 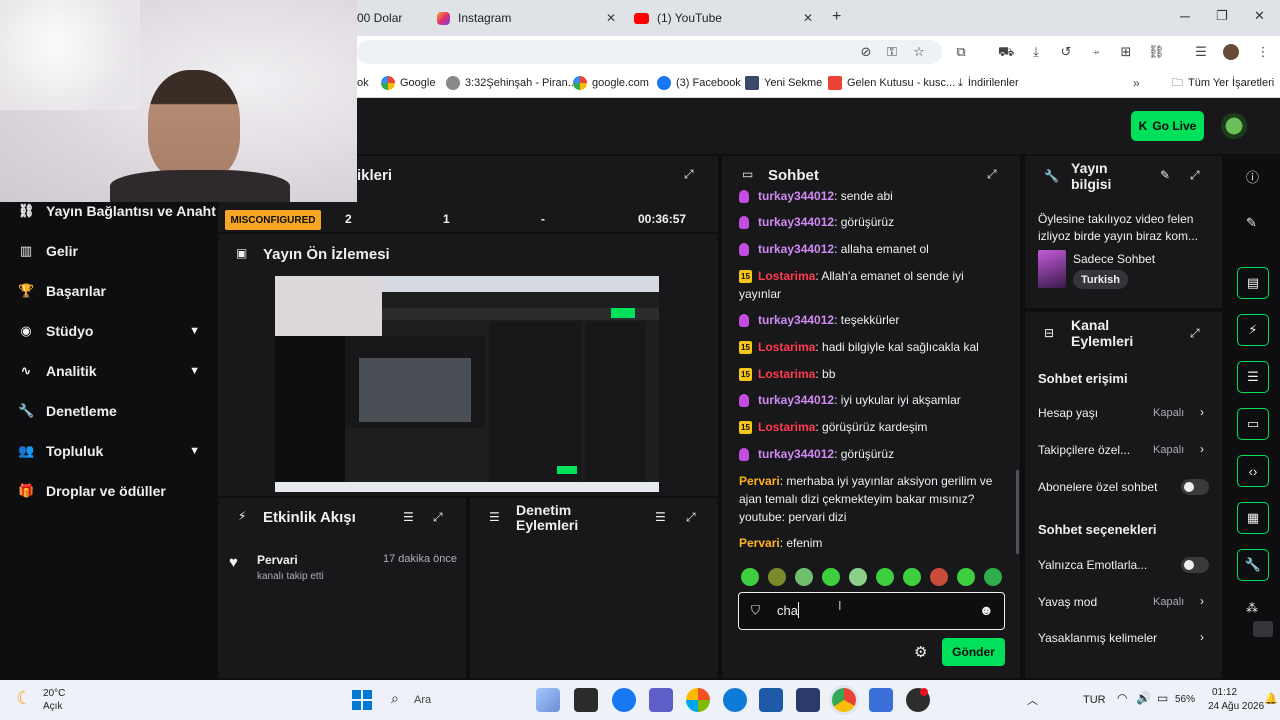 What do you see at coordinates (1253, 377) in the screenshot?
I see `rail-button-modlog: ☰` at bounding box center [1253, 377].